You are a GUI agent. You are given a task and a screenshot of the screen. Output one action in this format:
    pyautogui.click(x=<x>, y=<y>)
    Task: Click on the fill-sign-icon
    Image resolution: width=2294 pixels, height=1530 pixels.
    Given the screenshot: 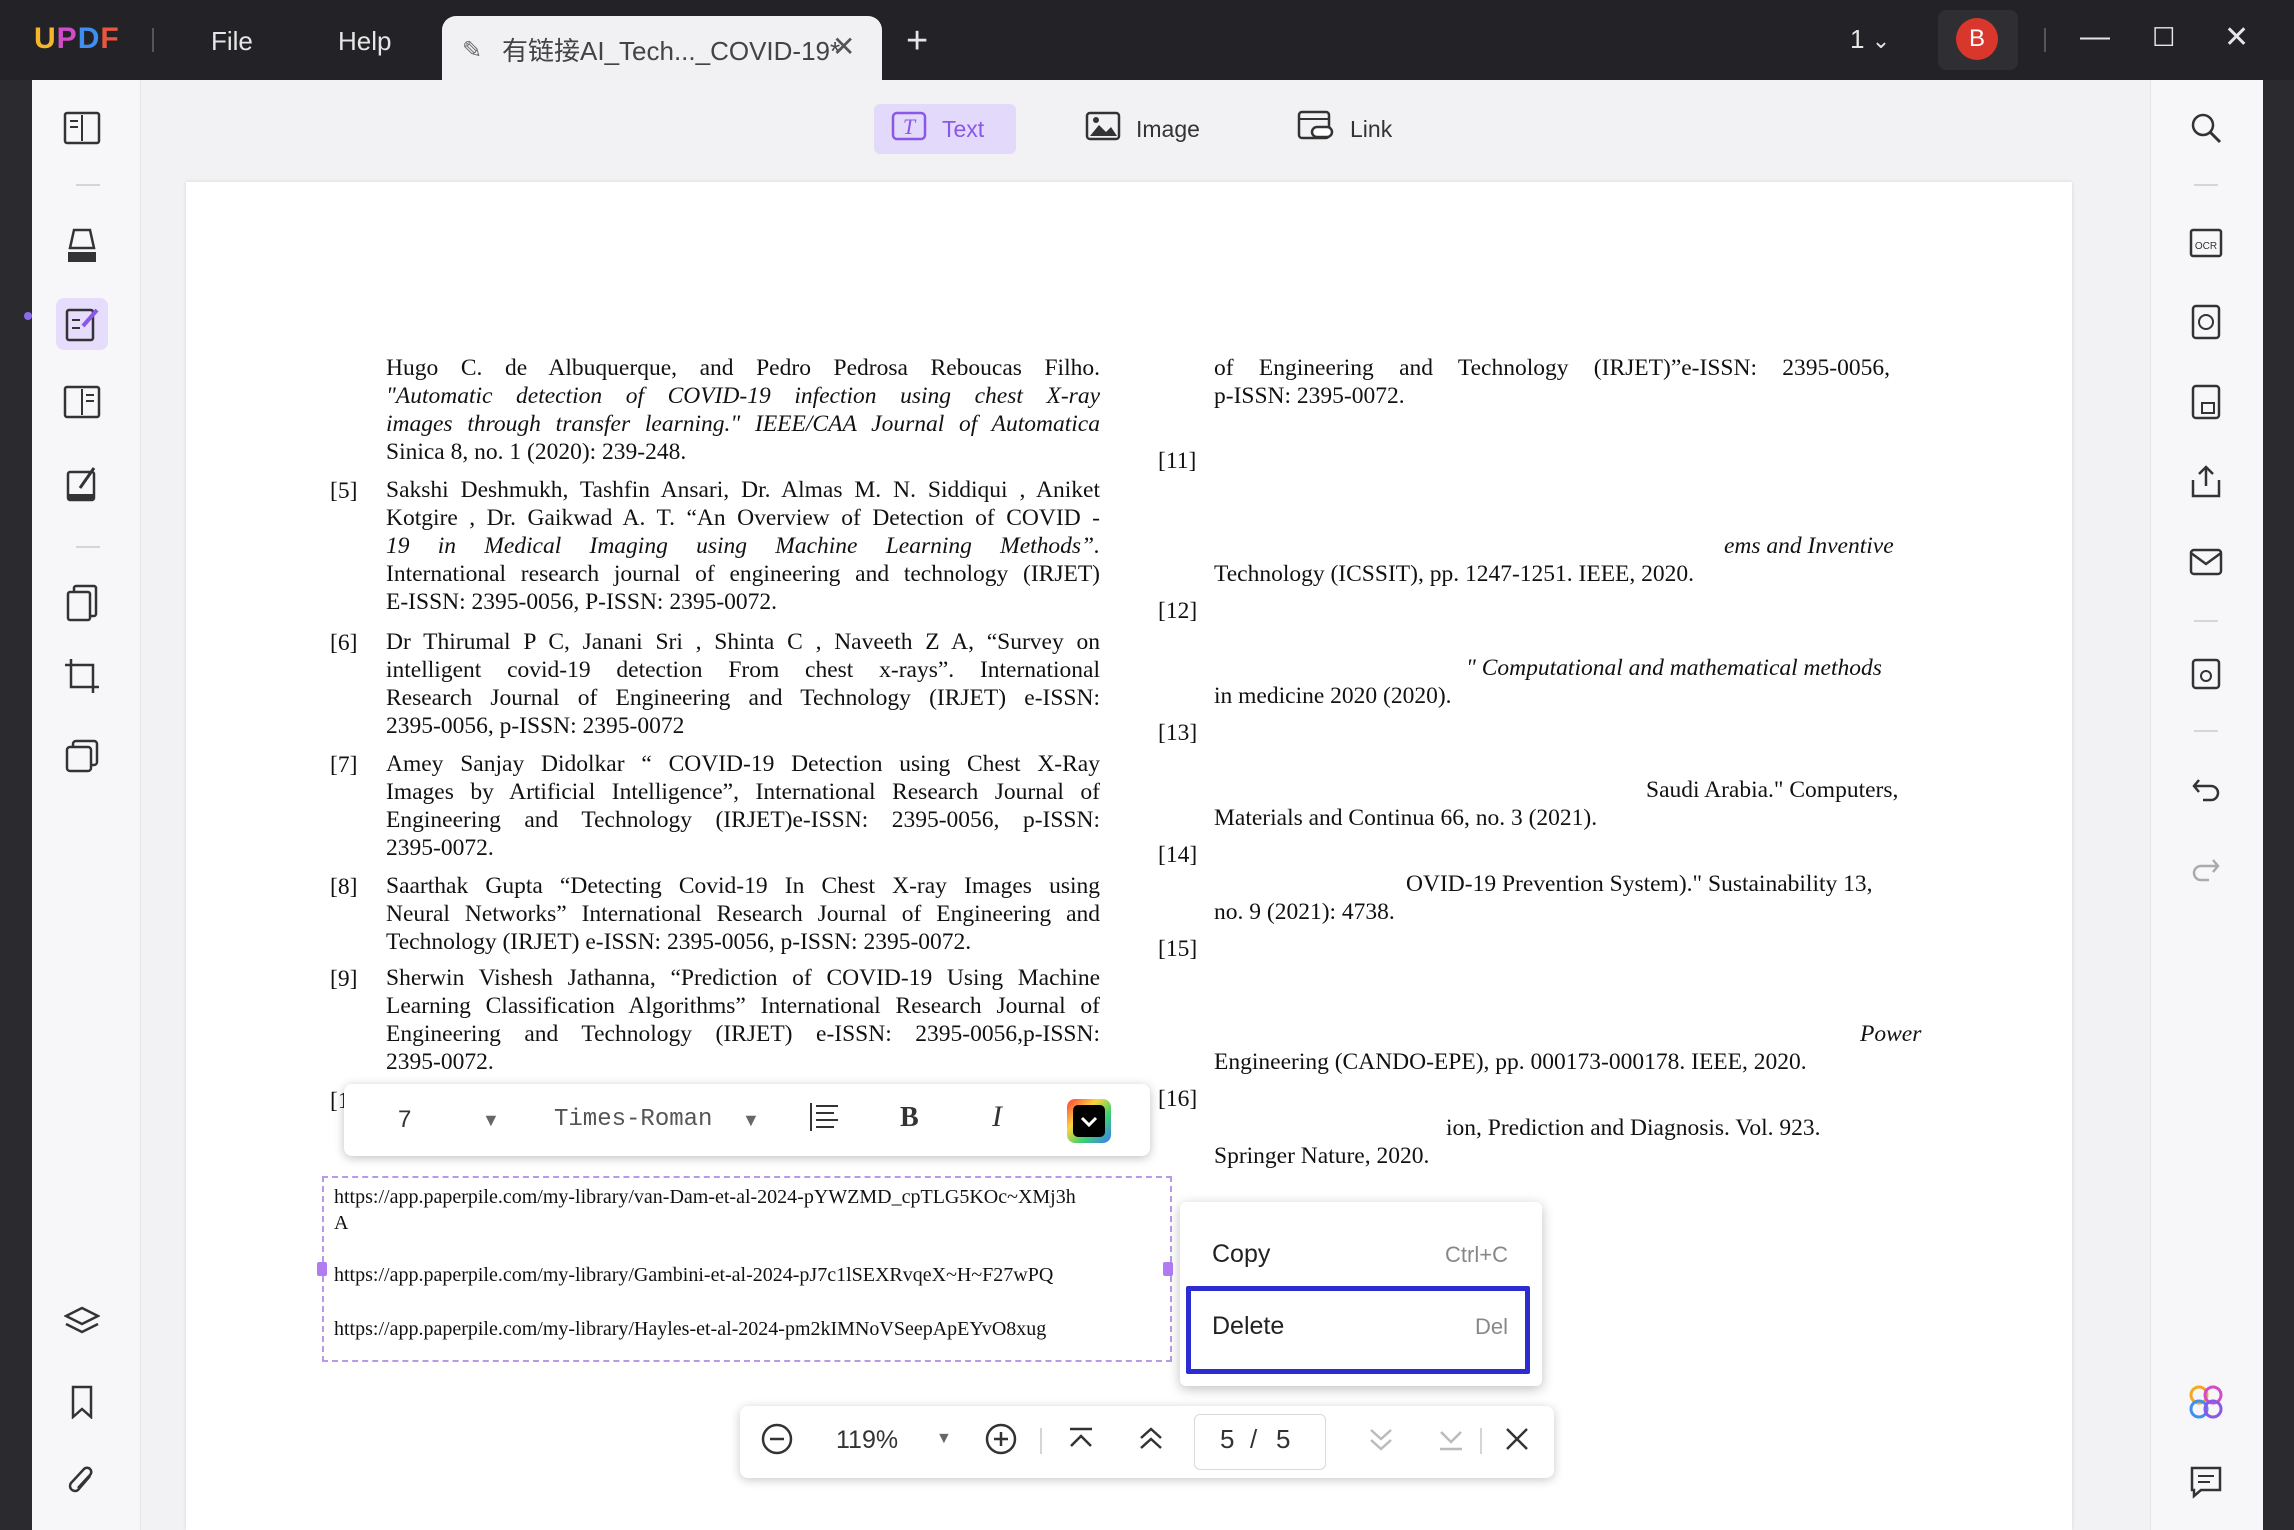 What is the action you would take?
    pyautogui.click(x=82, y=484)
    